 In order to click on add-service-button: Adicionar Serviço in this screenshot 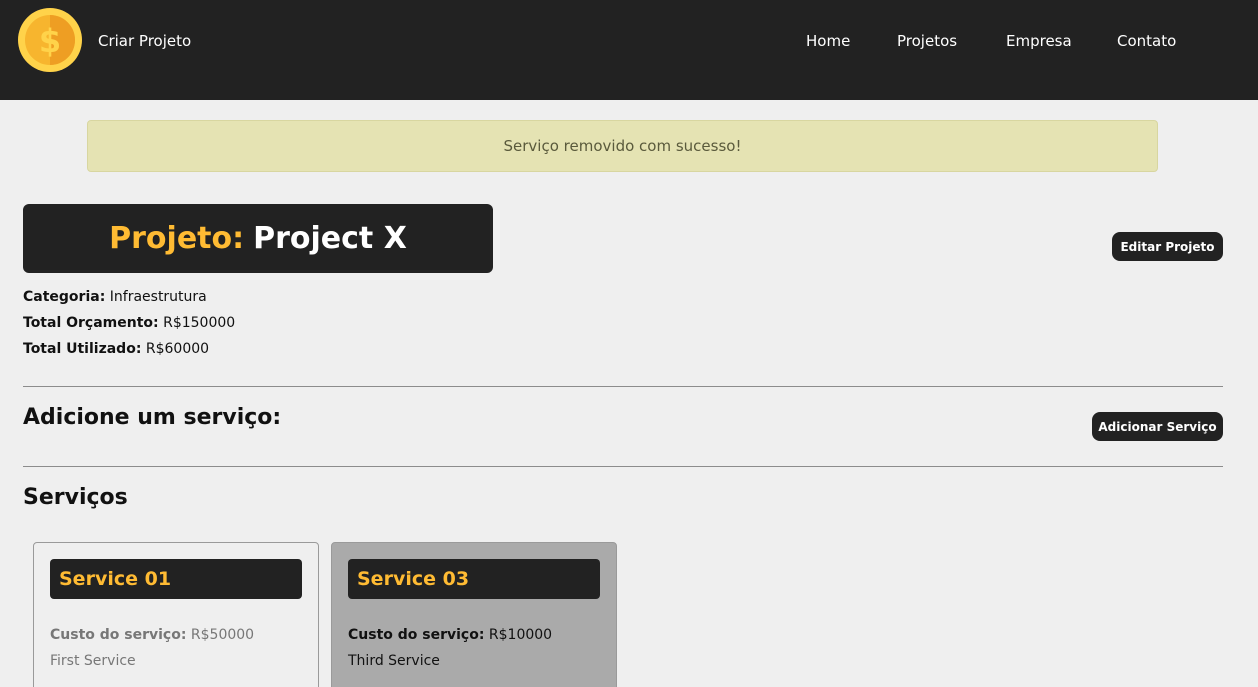, I will do `click(1157, 426)`.